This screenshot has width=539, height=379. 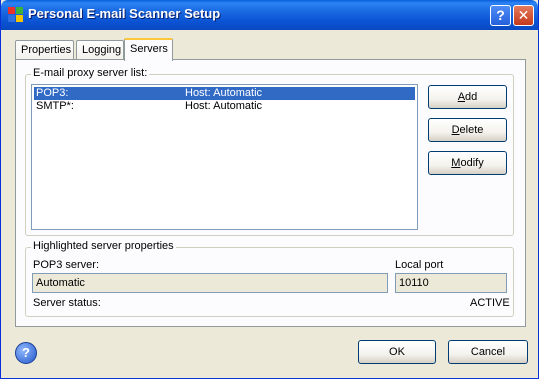 What do you see at coordinates (419, 265) in the screenshot?
I see `local-port-label: Local port` at bounding box center [419, 265].